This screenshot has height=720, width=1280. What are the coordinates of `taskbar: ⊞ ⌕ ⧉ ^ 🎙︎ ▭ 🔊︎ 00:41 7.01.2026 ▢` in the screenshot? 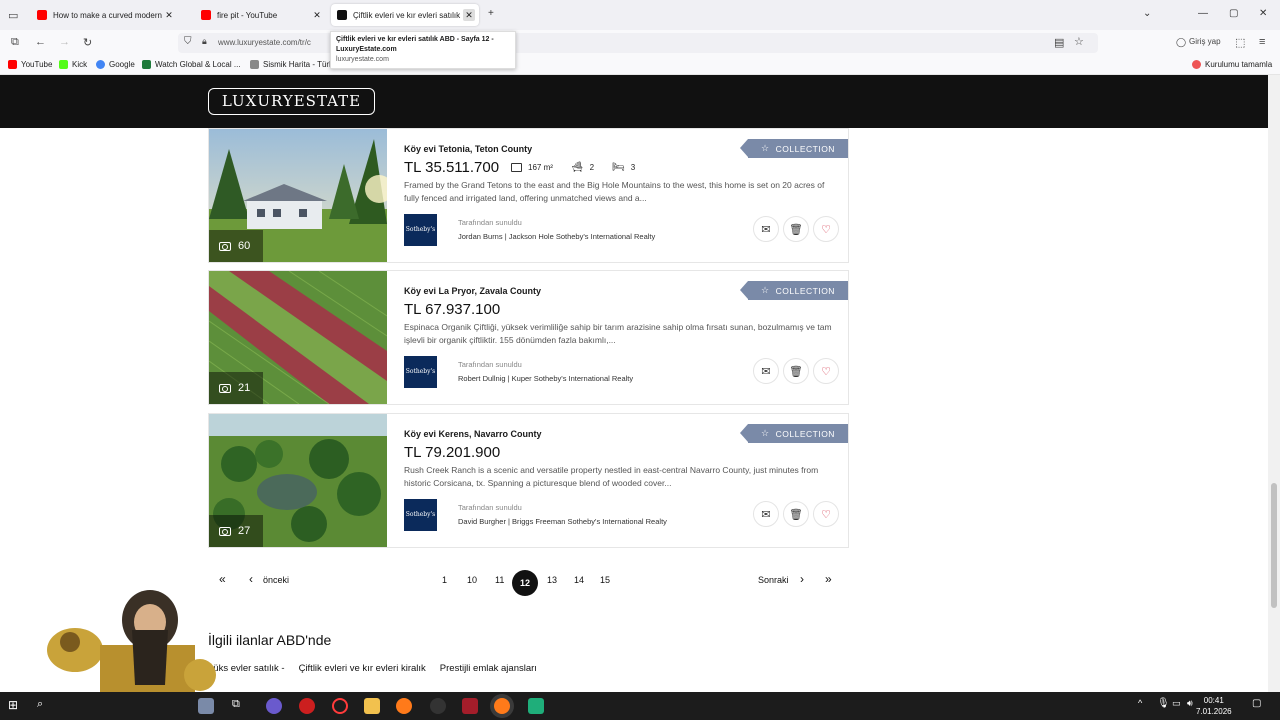 It's located at (640, 706).